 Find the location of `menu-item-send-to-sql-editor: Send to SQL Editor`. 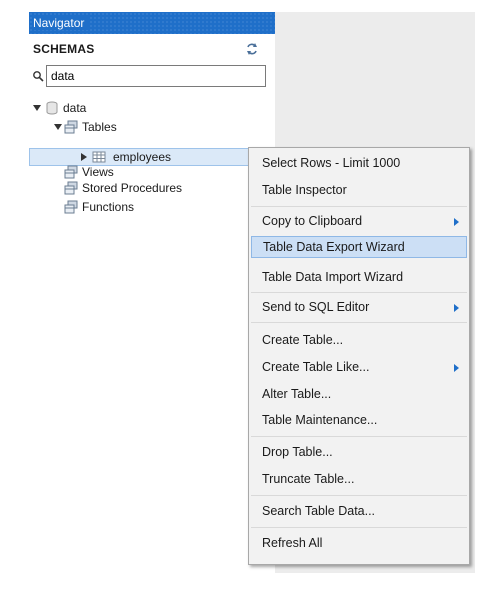

menu-item-send-to-sql-editor: Send to SQL Editor is located at coordinates (359, 307).